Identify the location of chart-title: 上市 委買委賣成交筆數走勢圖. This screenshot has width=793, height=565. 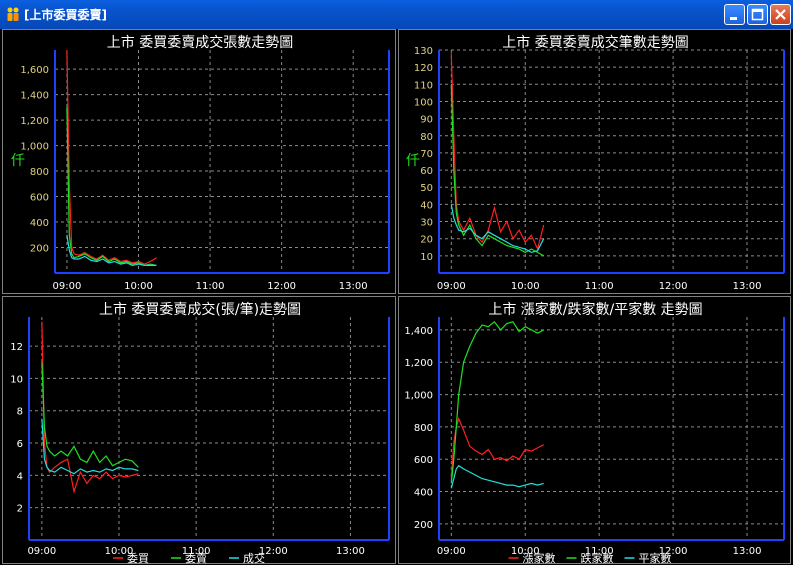
(595, 42).